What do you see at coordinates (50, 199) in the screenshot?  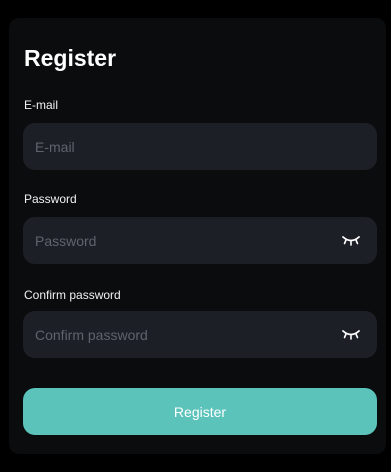 I see `password-label: Password` at bounding box center [50, 199].